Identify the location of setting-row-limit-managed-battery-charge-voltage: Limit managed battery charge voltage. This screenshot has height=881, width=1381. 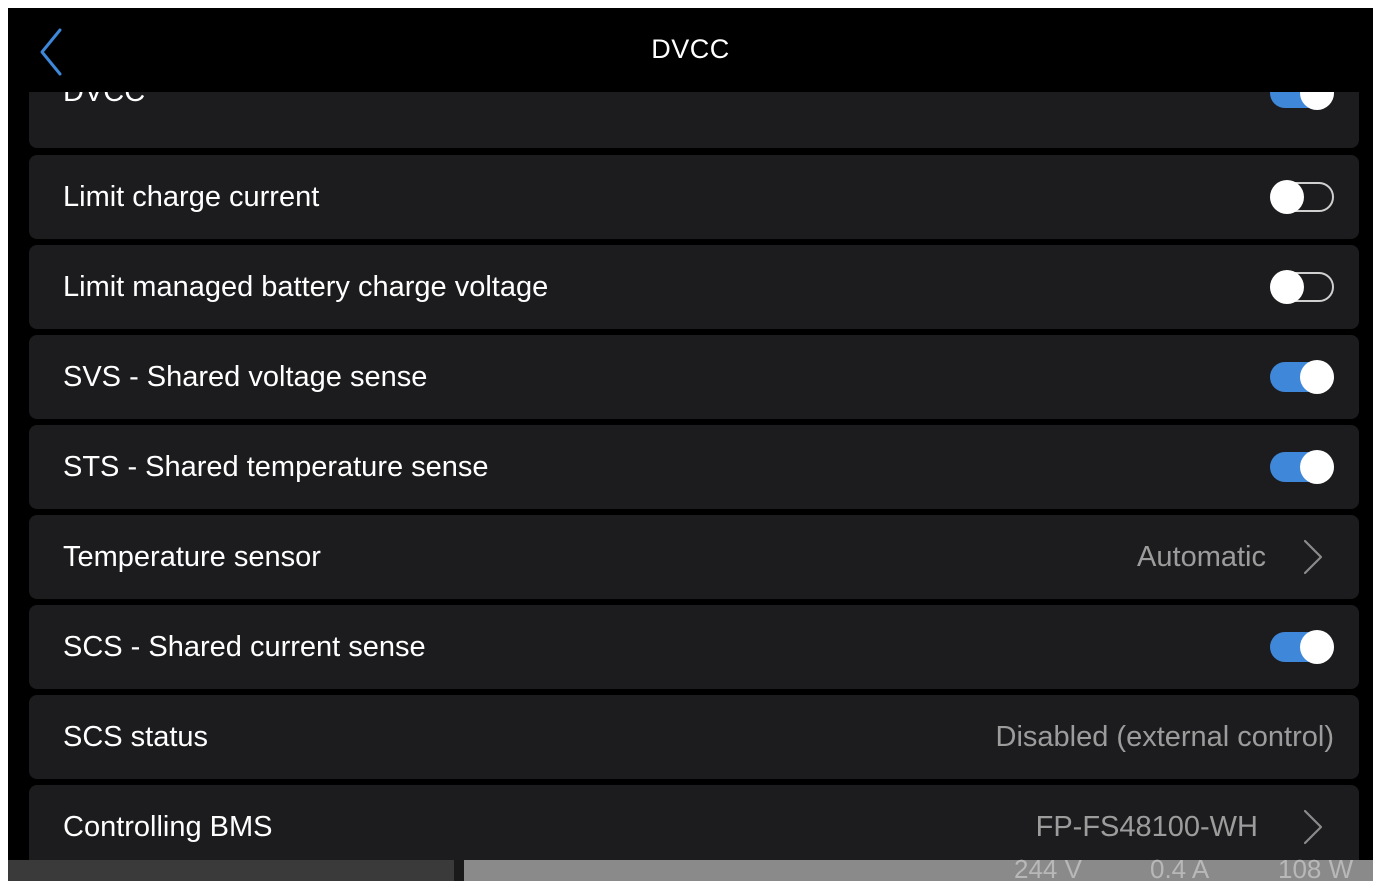
(694, 287).